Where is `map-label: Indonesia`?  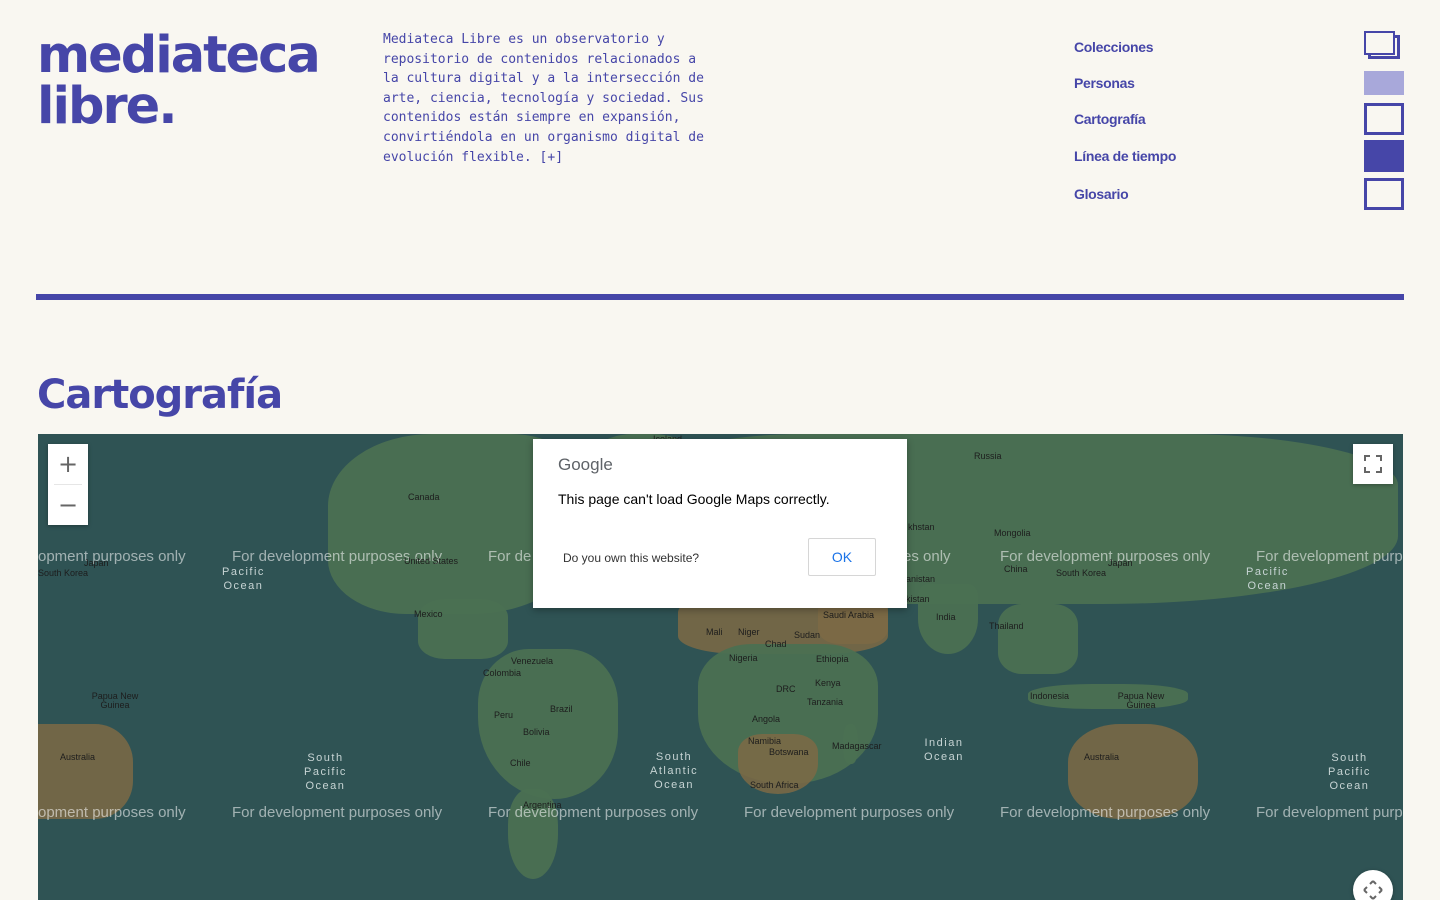 map-label: Indonesia is located at coordinates (1050, 696).